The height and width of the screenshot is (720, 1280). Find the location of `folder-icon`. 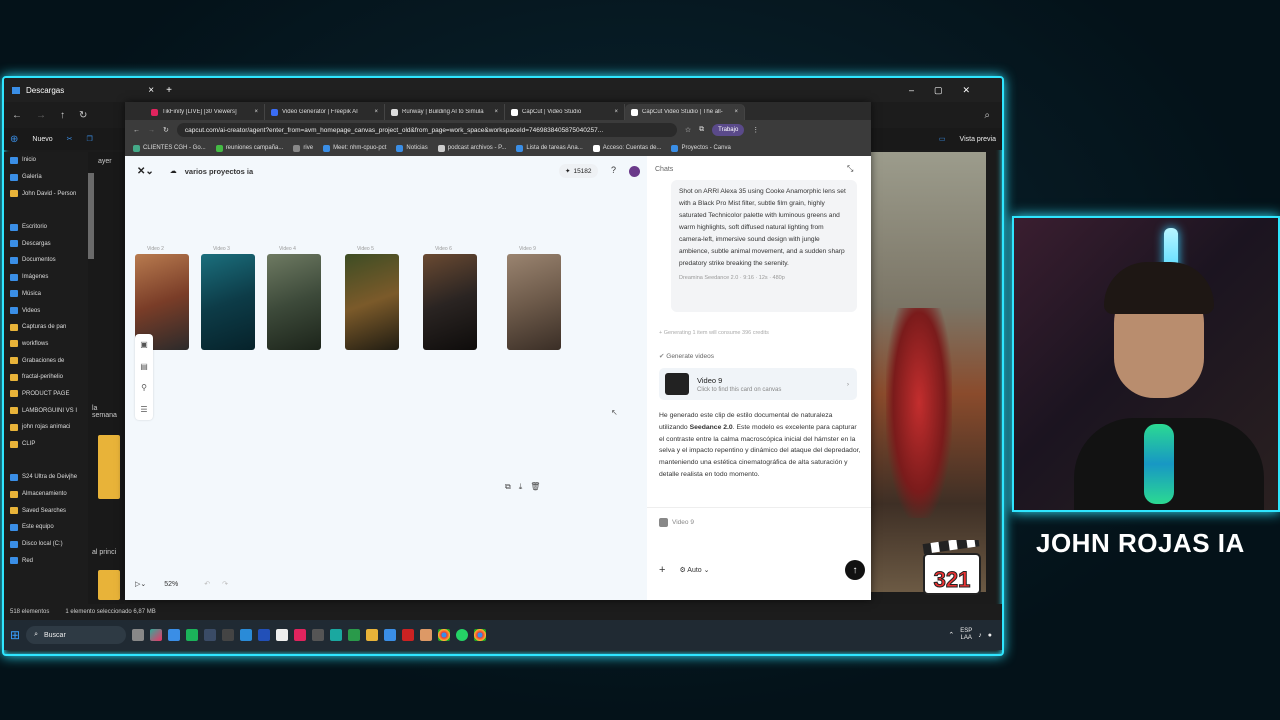

folder-icon is located at coordinates (372, 635).